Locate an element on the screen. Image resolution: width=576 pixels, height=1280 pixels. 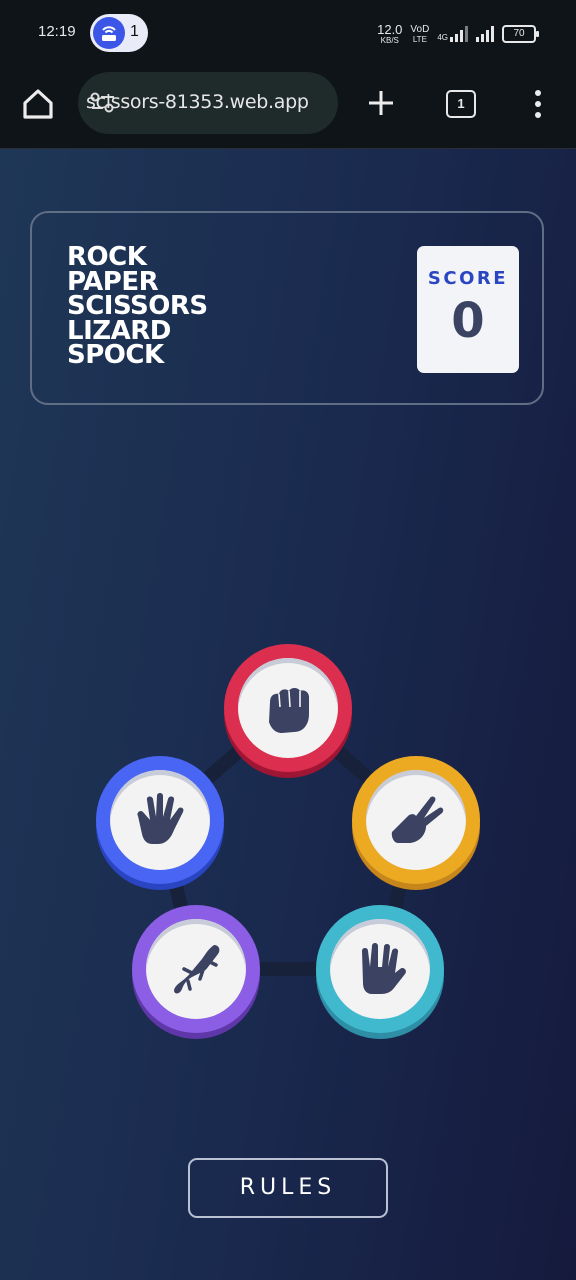
notification-count: 1 is located at coordinates (134, 31).